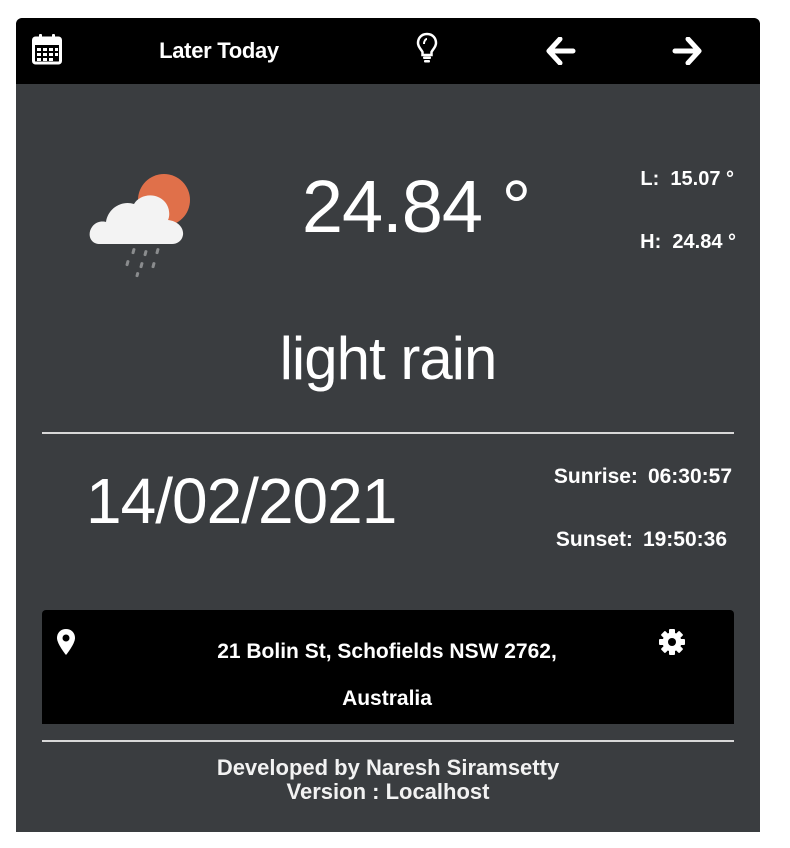 Image resolution: width=790 pixels, height=848 pixels. I want to click on low-value: 15.07 °, so click(702, 179).